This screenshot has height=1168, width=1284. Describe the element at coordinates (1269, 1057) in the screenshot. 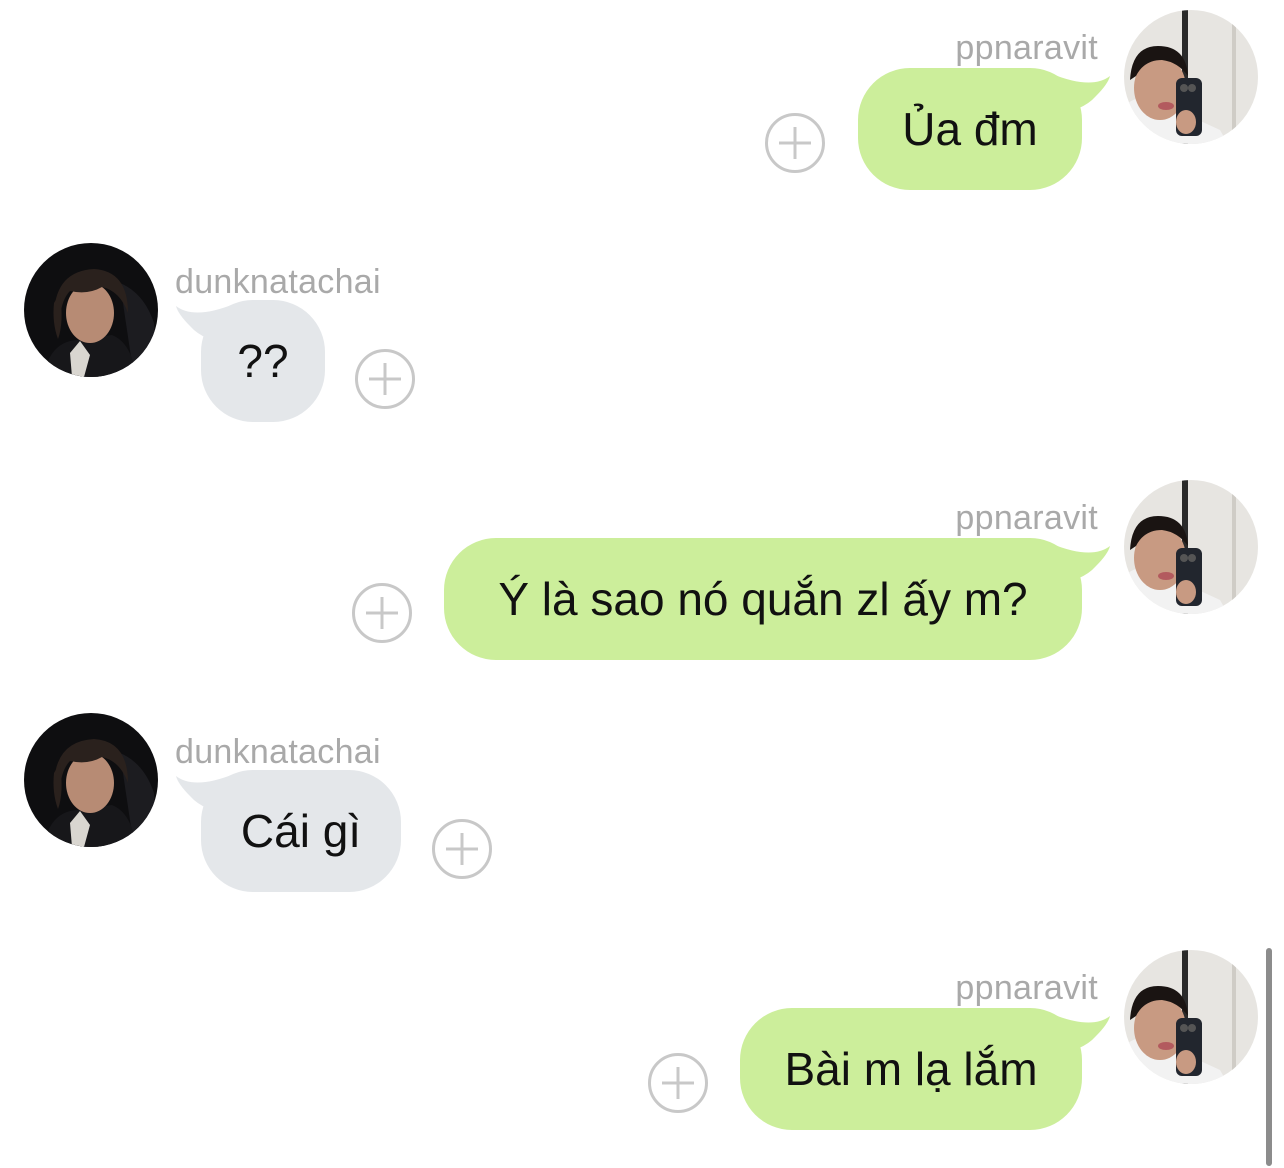

I see `scrollbar` at that location.